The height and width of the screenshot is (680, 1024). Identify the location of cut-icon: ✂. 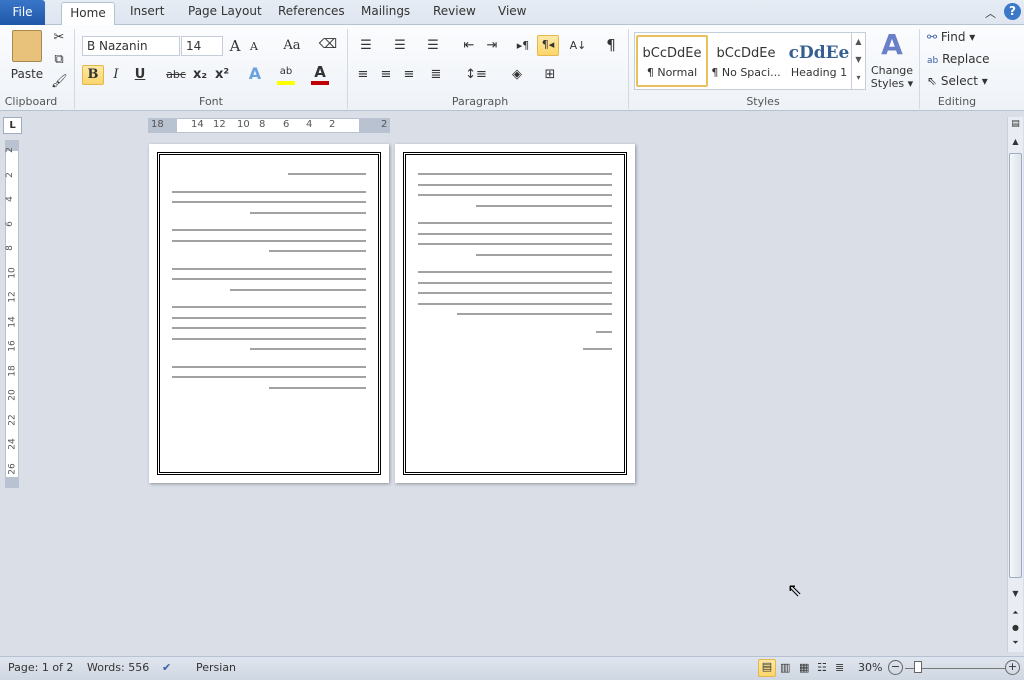
(59, 38).